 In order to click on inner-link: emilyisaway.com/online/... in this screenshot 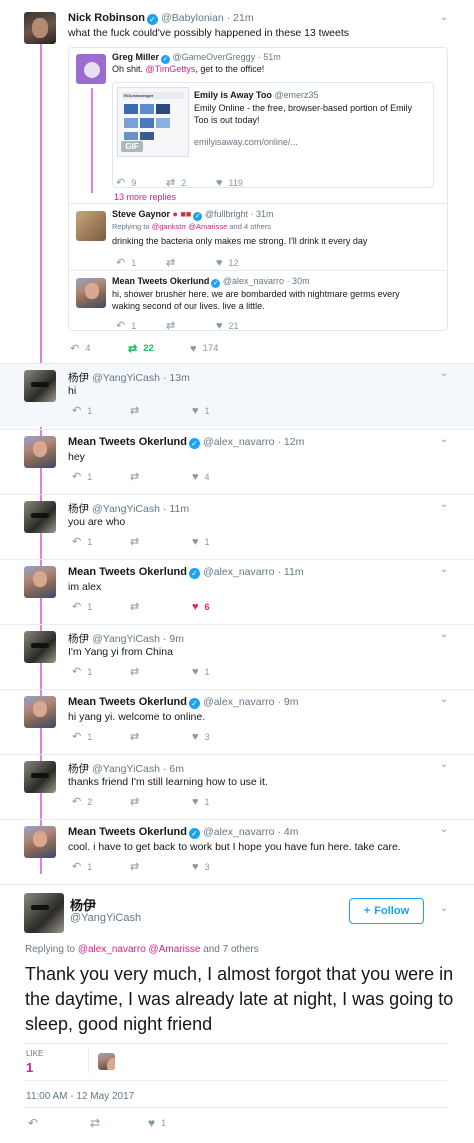, I will do `click(246, 142)`.